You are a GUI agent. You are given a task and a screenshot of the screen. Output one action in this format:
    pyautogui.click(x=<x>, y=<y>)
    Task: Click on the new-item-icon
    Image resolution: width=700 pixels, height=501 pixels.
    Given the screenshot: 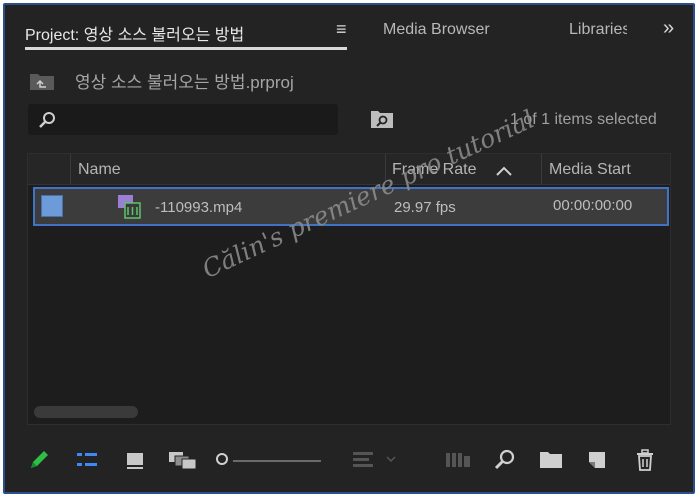 What is the action you would take?
    pyautogui.click(x=597, y=460)
    